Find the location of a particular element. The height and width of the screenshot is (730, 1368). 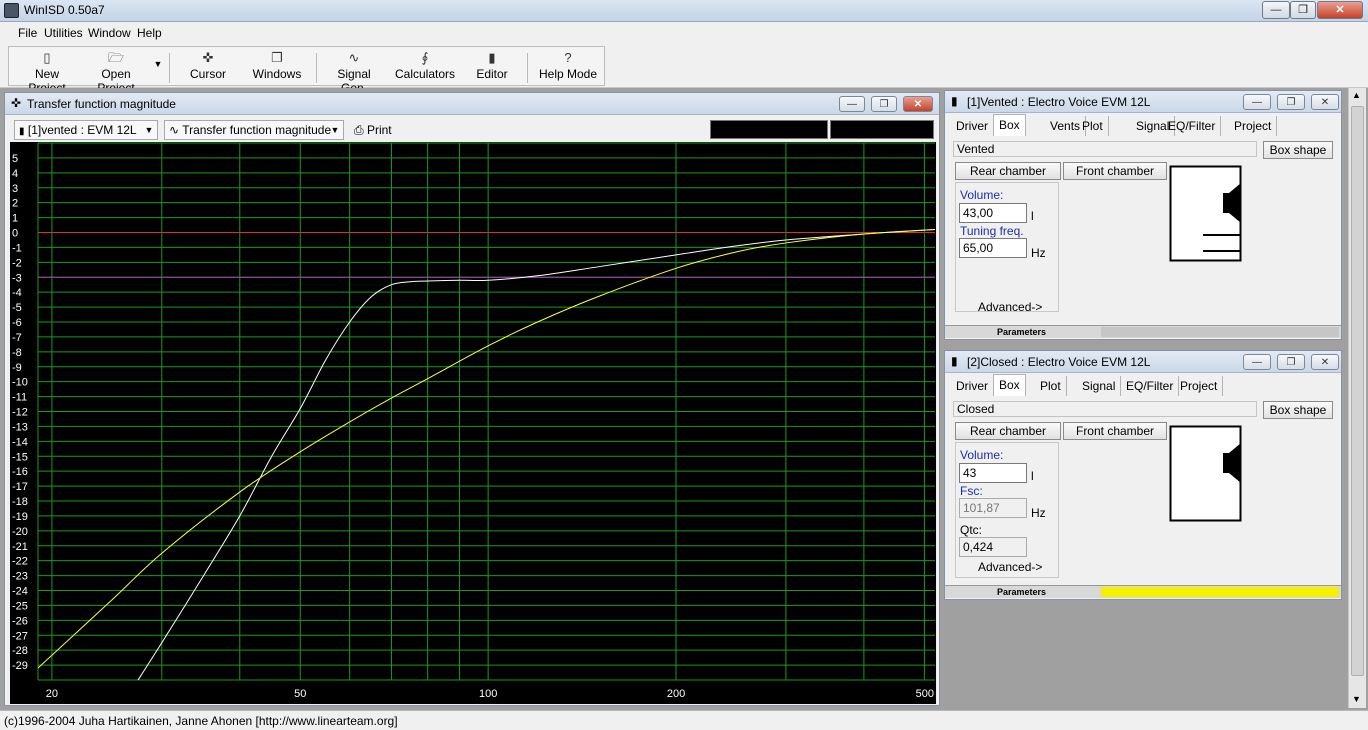

x-tick-label: 100 is located at coordinates (488, 694).